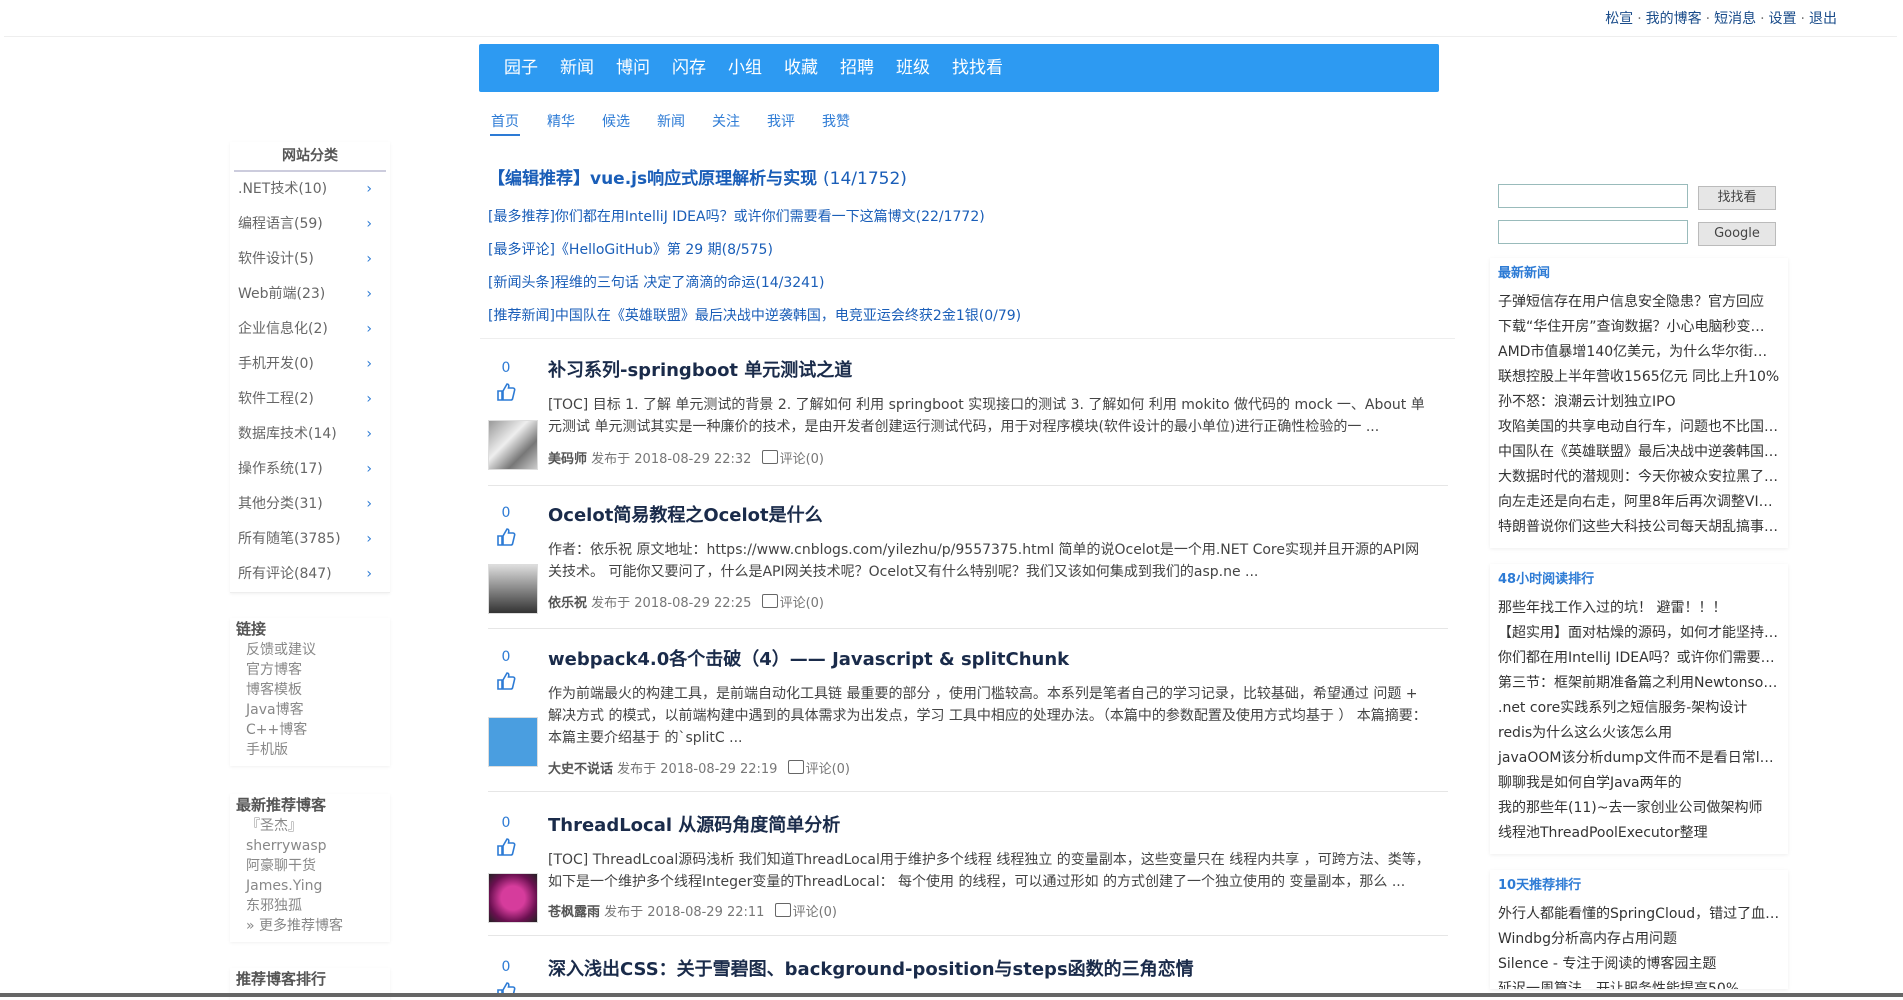 The height and width of the screenshot is (1000, 1903). Describe the element at coordinates (505, 123) in the screenshot. I see `sub-nav-home: 首页` at that location.